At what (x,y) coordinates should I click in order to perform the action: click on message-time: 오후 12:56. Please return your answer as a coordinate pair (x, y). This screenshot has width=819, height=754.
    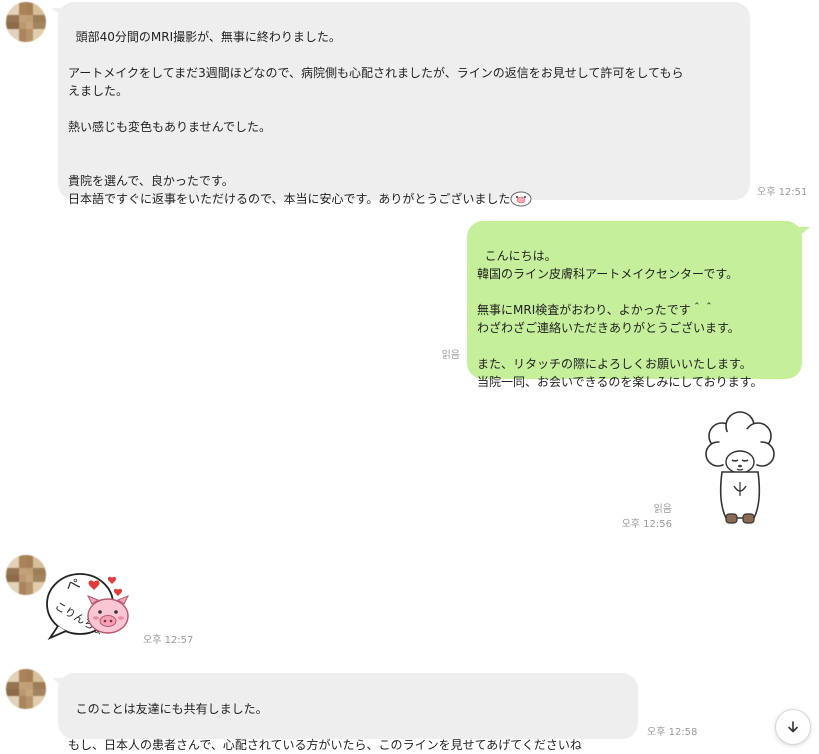
    Looking at the image, I should click on (646, 524).